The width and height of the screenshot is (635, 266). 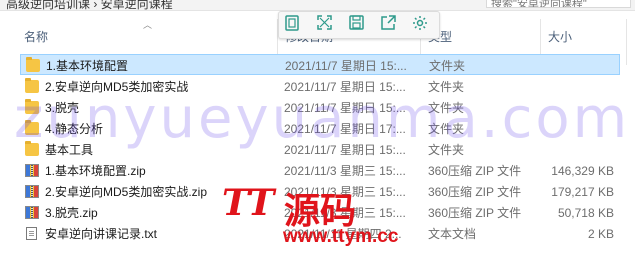 I want to click on file-name: 2.安卓逆向MD5类加密实战.zip, so click(x=126, y=192).